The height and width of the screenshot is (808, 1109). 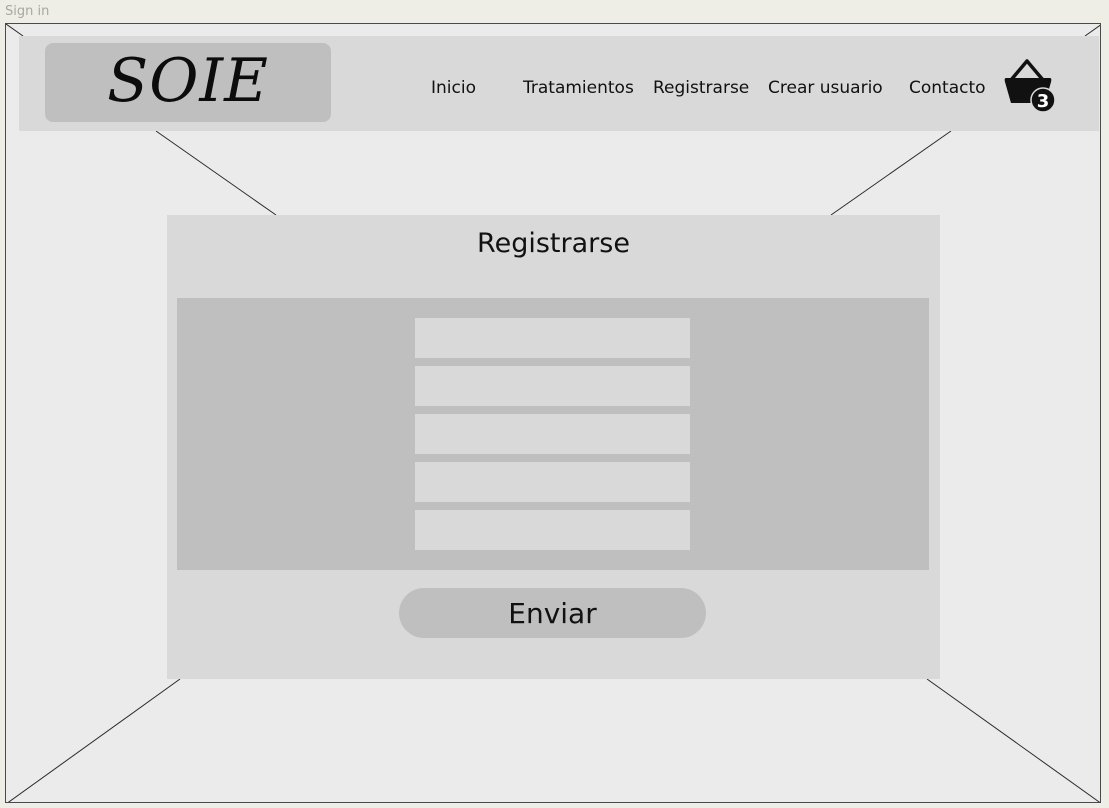 I want to click on register-title: Registrarse, so click(x=553, y=243).